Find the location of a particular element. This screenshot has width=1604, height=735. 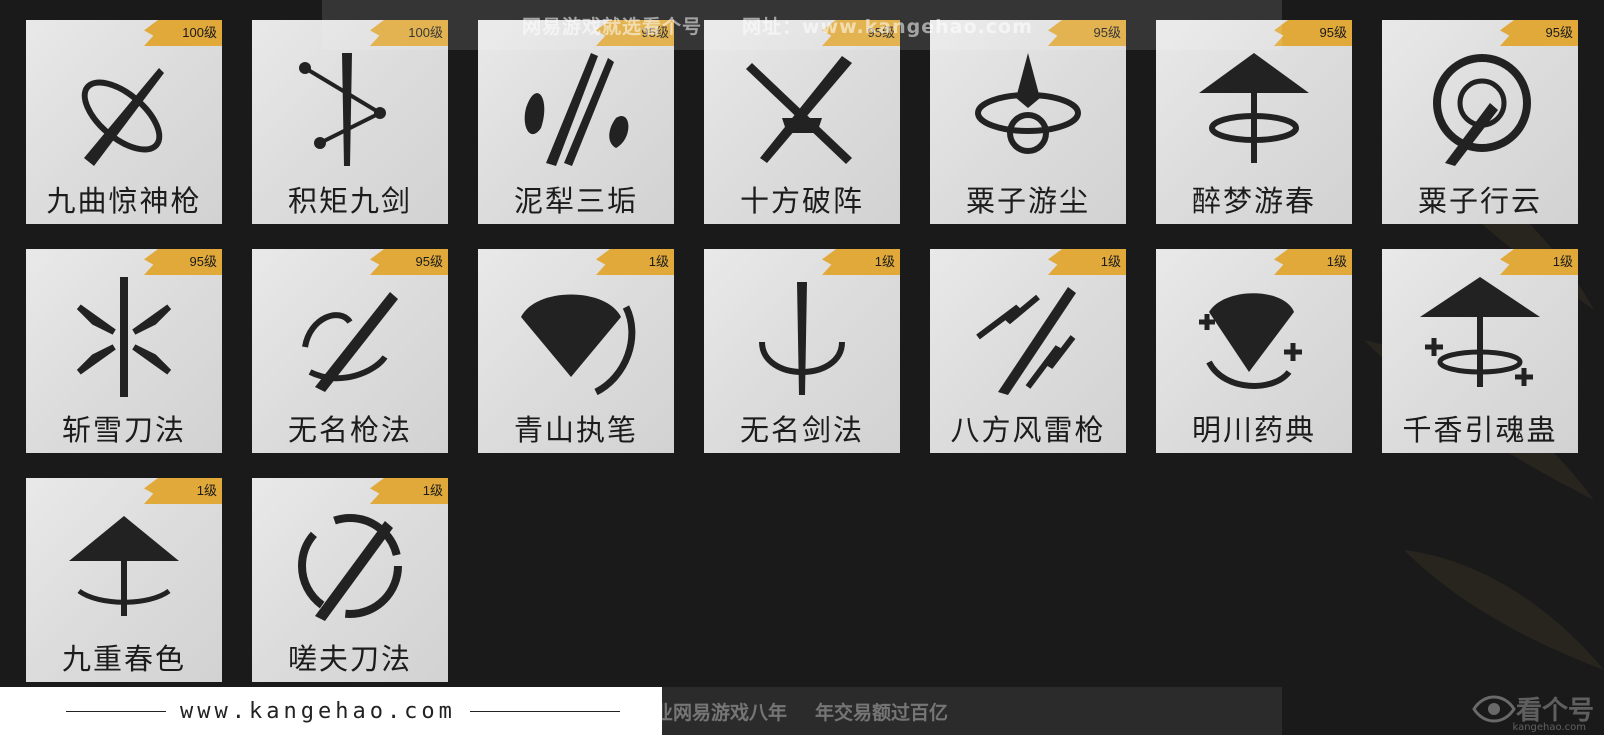

logo-subtext: kangehao.com is located at coordinates (1549, 727).